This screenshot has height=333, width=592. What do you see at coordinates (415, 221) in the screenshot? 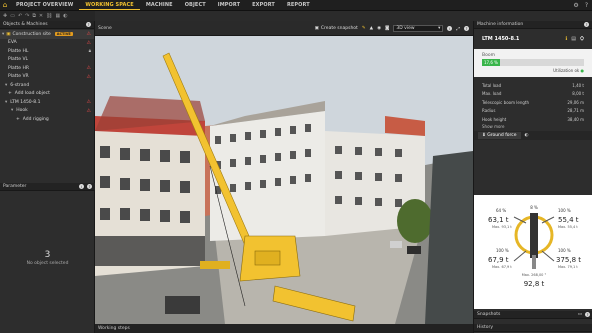
I see `tree` at bounding box center [415, 221].